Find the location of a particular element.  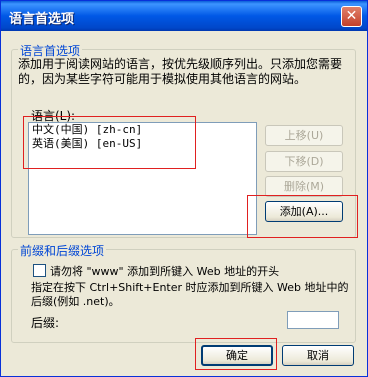

suffix-label: 后缀: is located at coordinates (45, 323).